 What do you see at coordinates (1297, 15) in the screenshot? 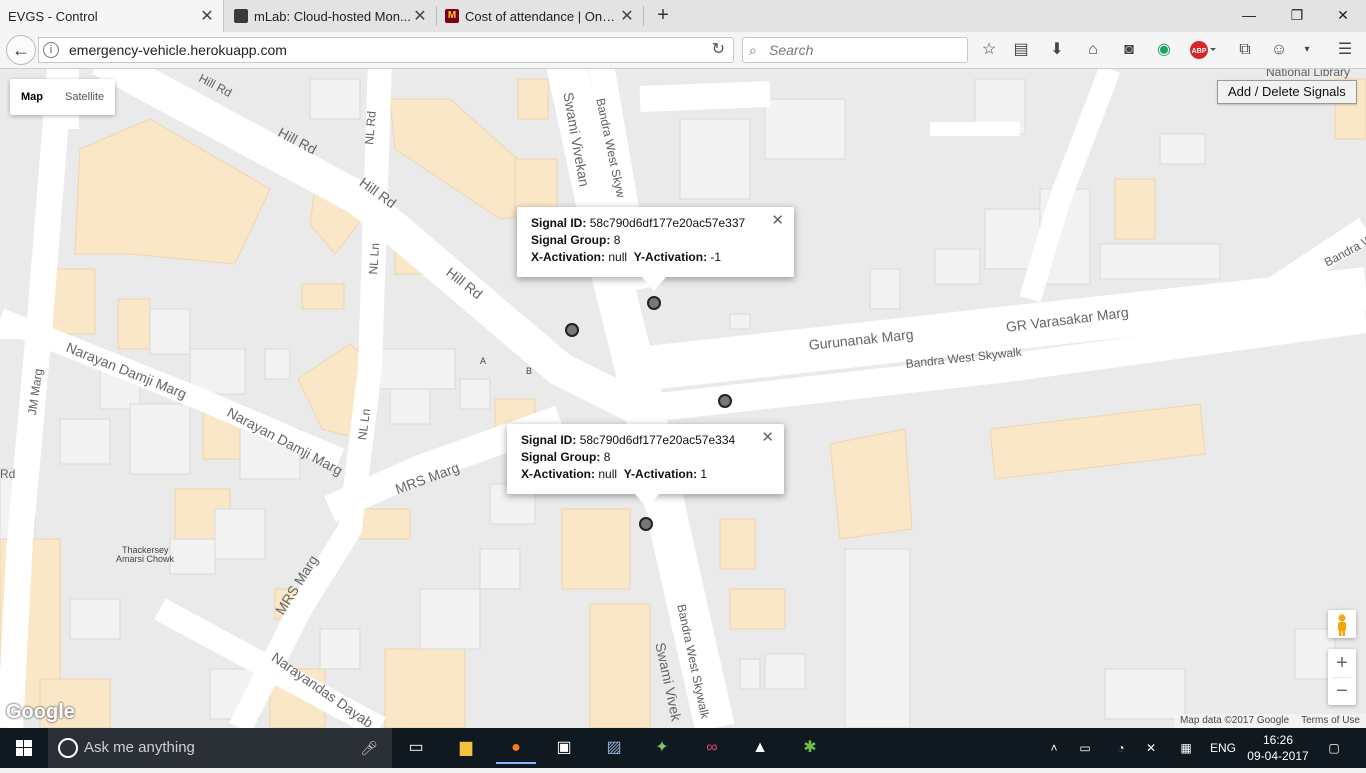
I see `restore-button: ❐` at bounding box center [1297, 15].